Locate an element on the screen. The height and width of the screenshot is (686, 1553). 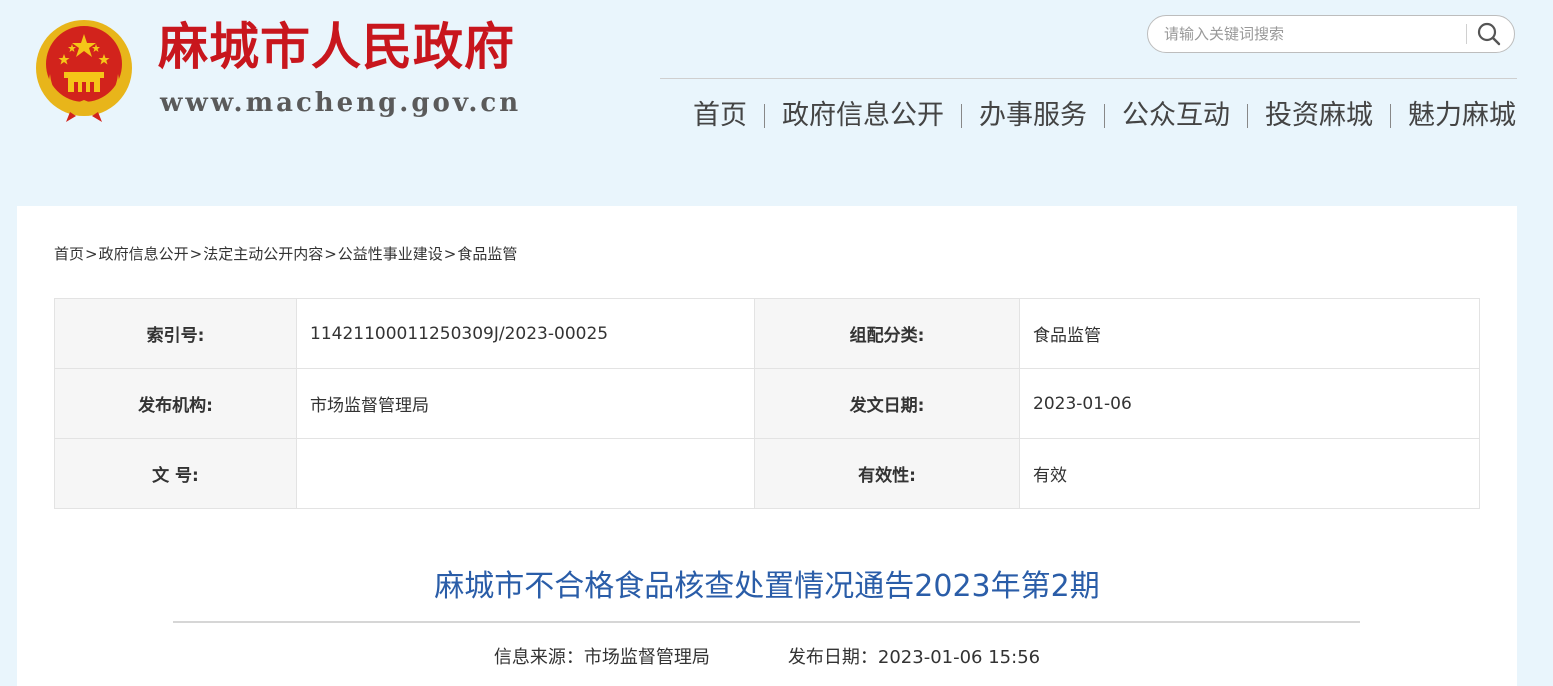
breadcrumb: 首页>政府信息公开>法定主动公开内容>公益性事业建设>食品监管 is located at coordinates (285, 253).